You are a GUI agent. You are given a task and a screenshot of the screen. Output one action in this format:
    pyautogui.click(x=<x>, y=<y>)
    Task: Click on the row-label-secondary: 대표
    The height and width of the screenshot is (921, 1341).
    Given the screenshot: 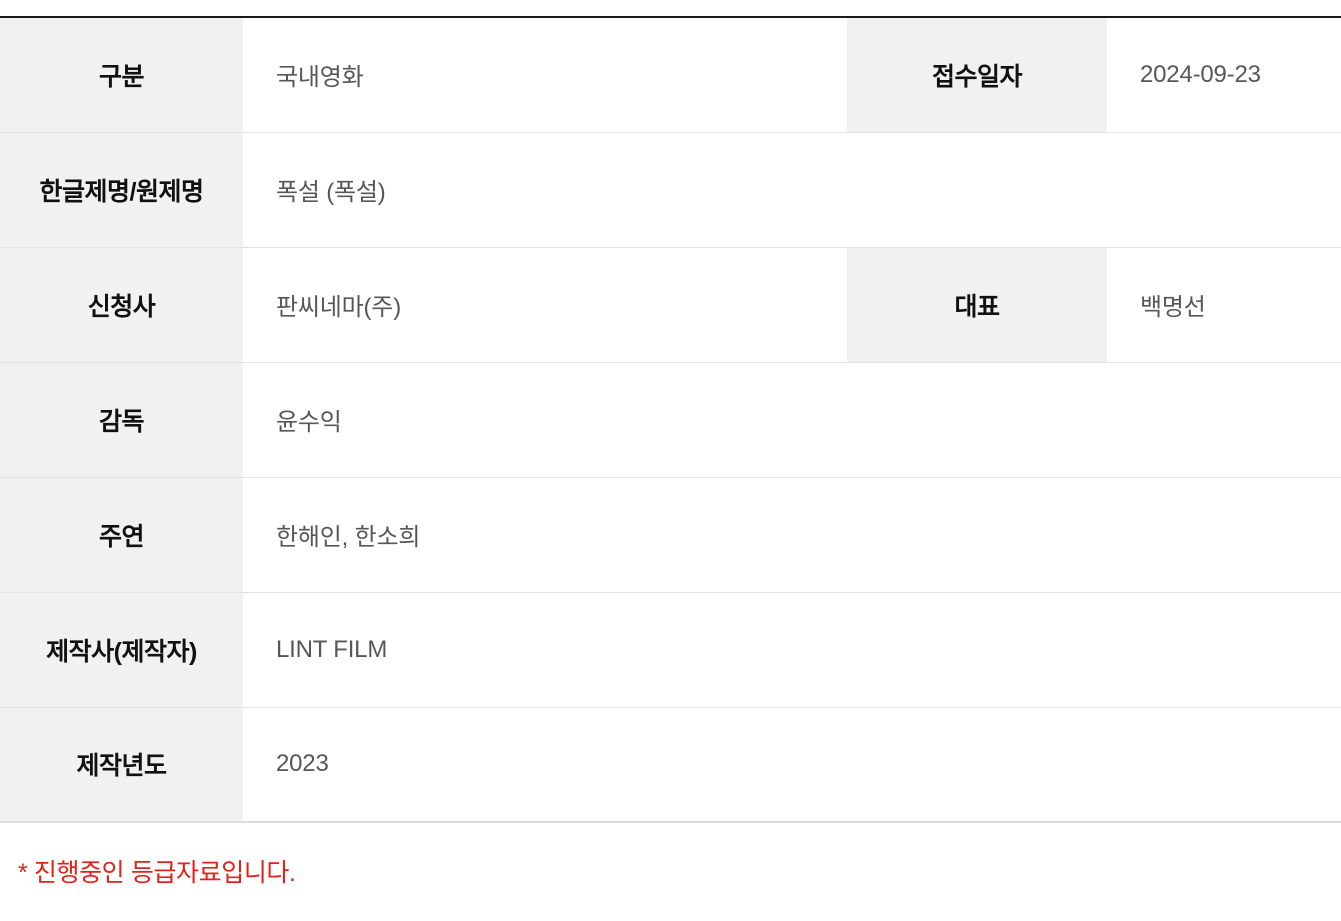 What is the action you would take?
    pyautogui.click(x=977, y=305)
    